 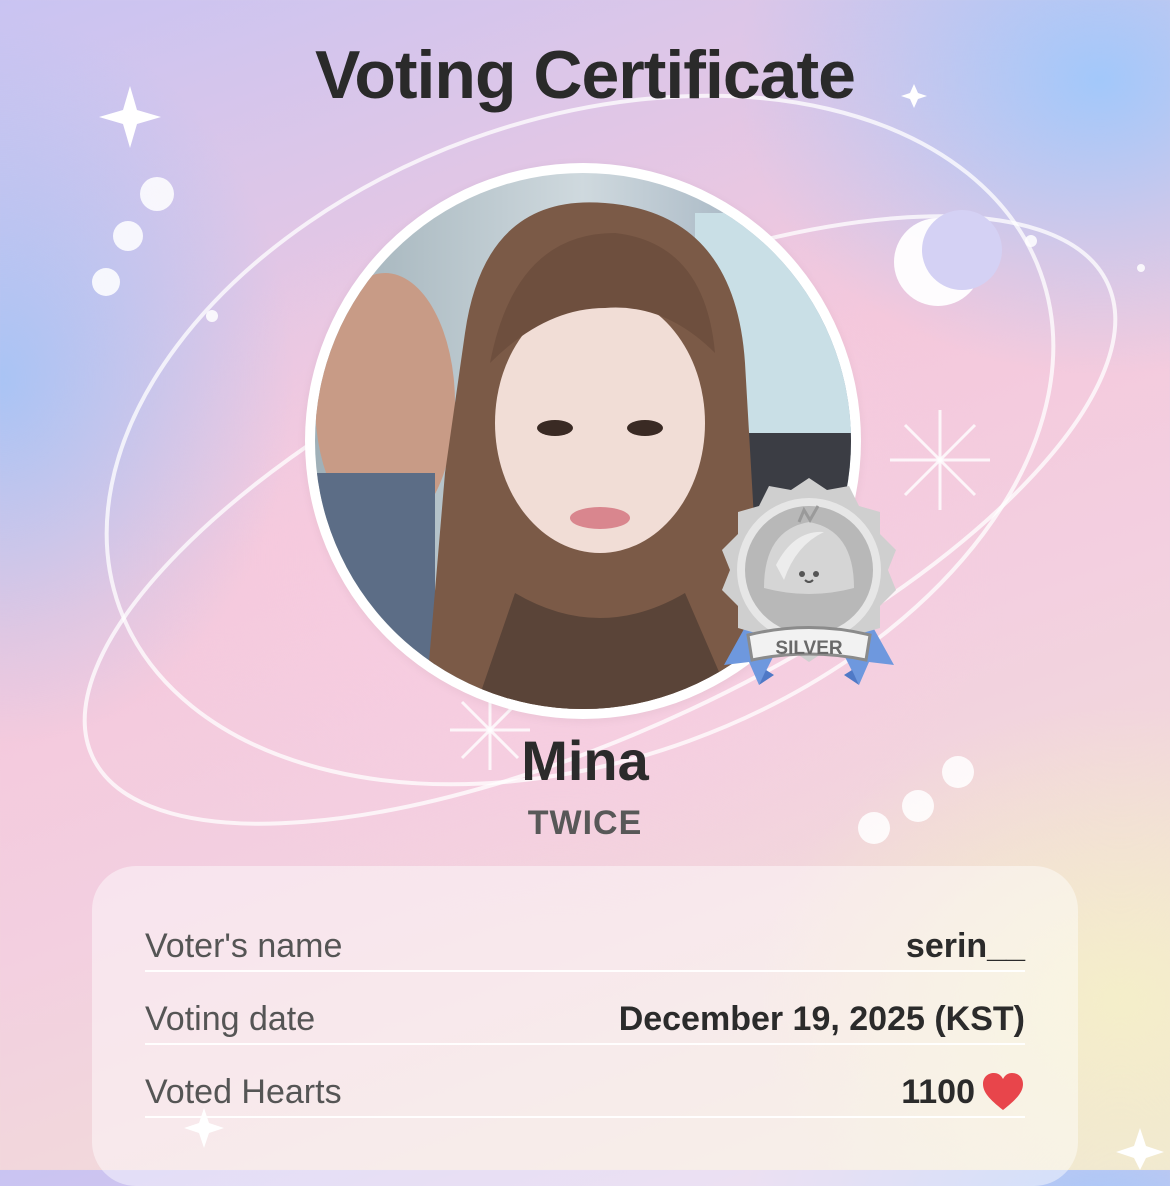 I want to click on detail-row-voted-hearts: Voted Hearts 1100, so click(x=585, y=1087).